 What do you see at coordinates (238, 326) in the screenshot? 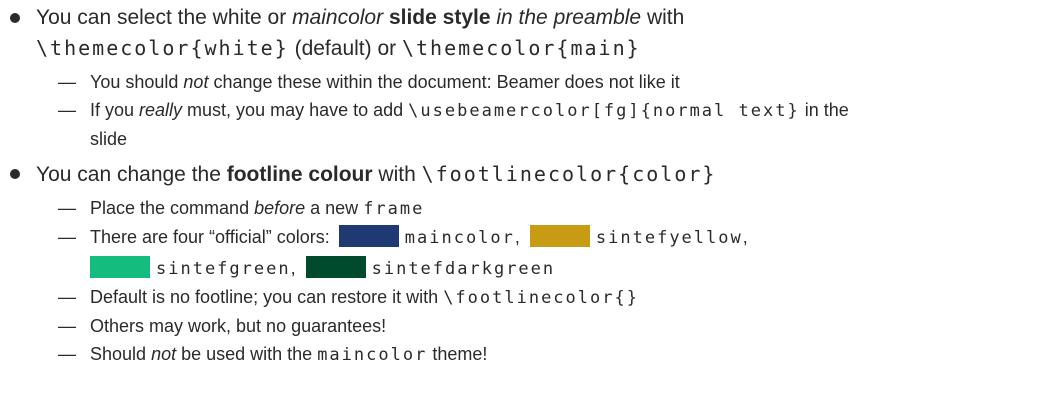
I see `text-span: Others may work, but no guarantees!` at bounding box center [238, 326].